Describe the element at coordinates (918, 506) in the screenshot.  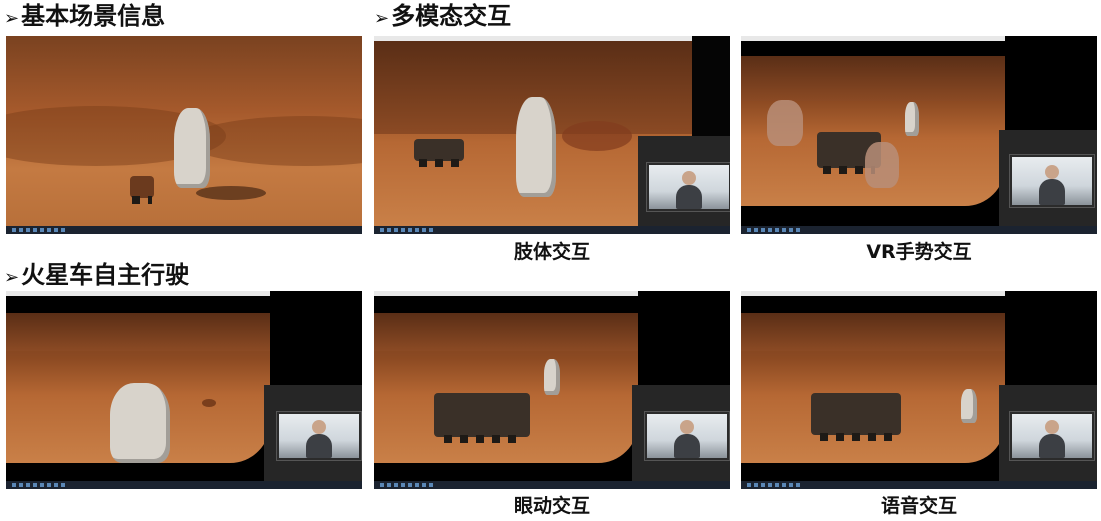
I see `caption-voice-interaction: 语音交互` at that location.